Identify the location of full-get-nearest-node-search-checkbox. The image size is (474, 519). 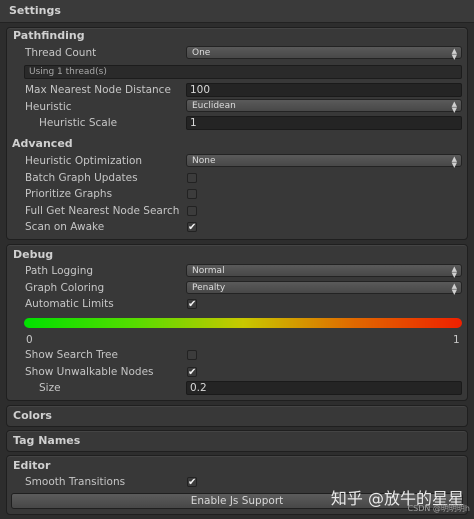
(192, 211).